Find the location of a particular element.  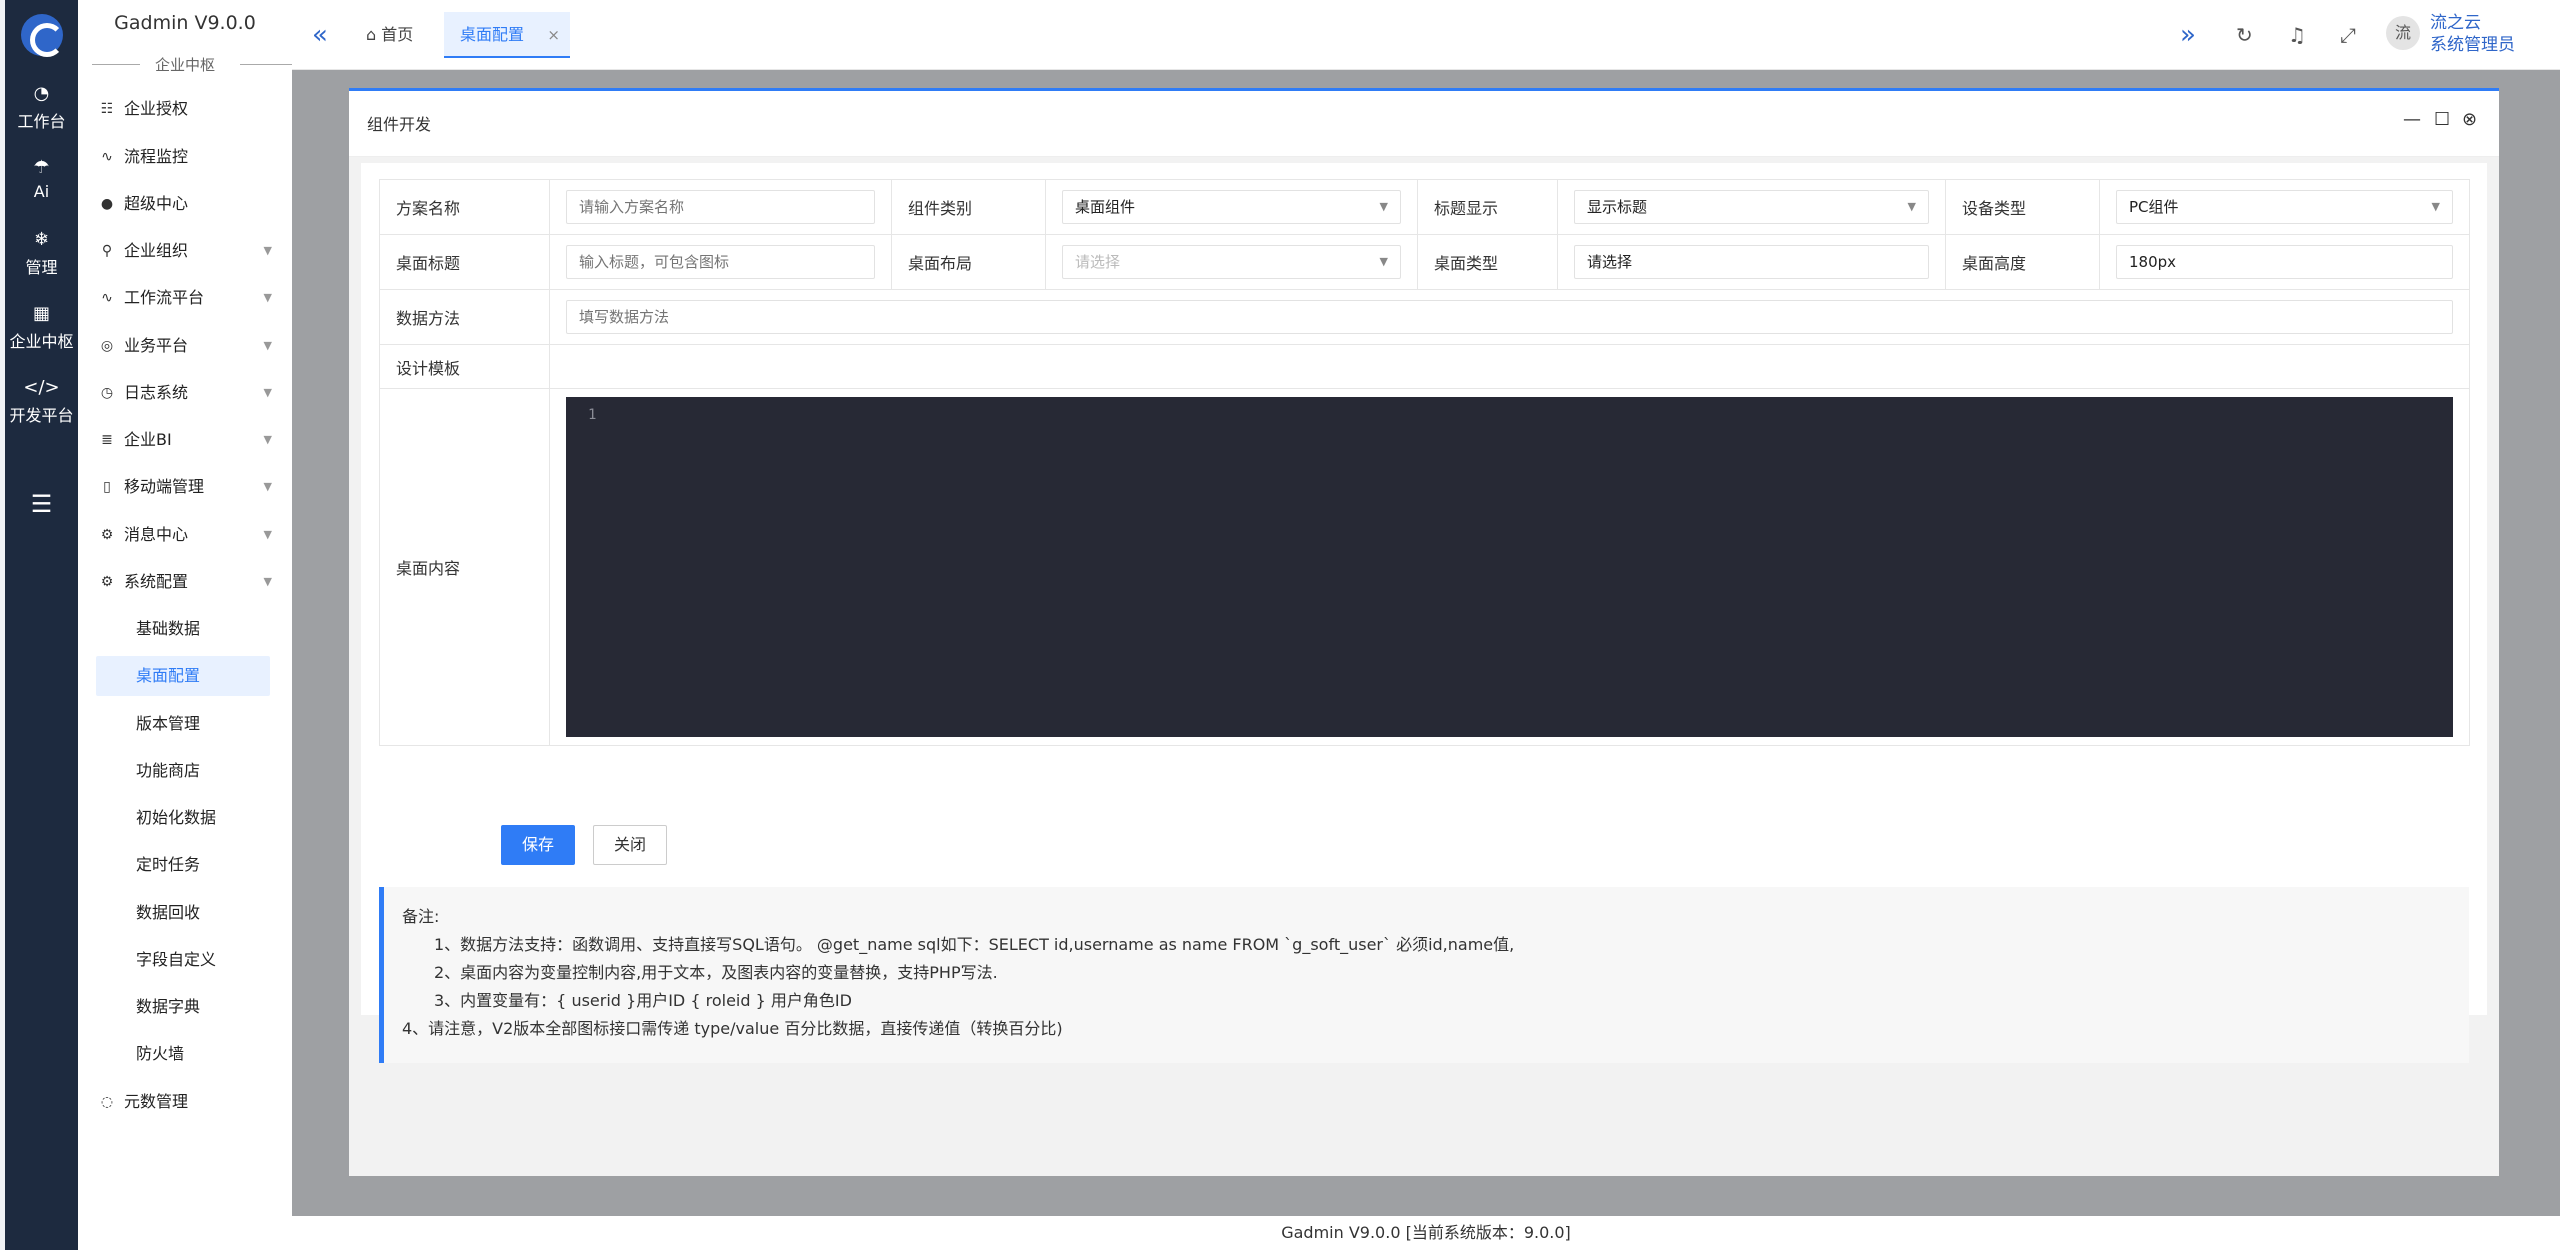

desk-content-label: 桌面内容 is located at coordinates (464, 567).